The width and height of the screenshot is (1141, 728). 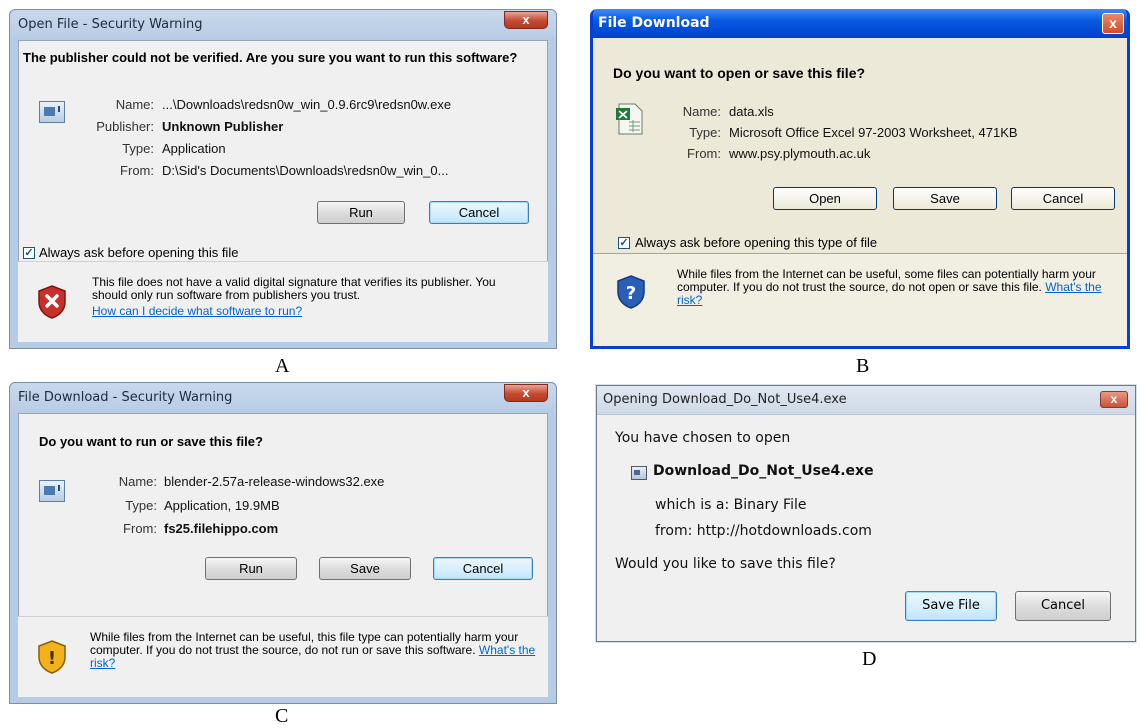 What do you see at coordinates (283, 398) in the screenshot?
I see `titlebar: File Download - Security Warning x` at bounding box center [283, 398].